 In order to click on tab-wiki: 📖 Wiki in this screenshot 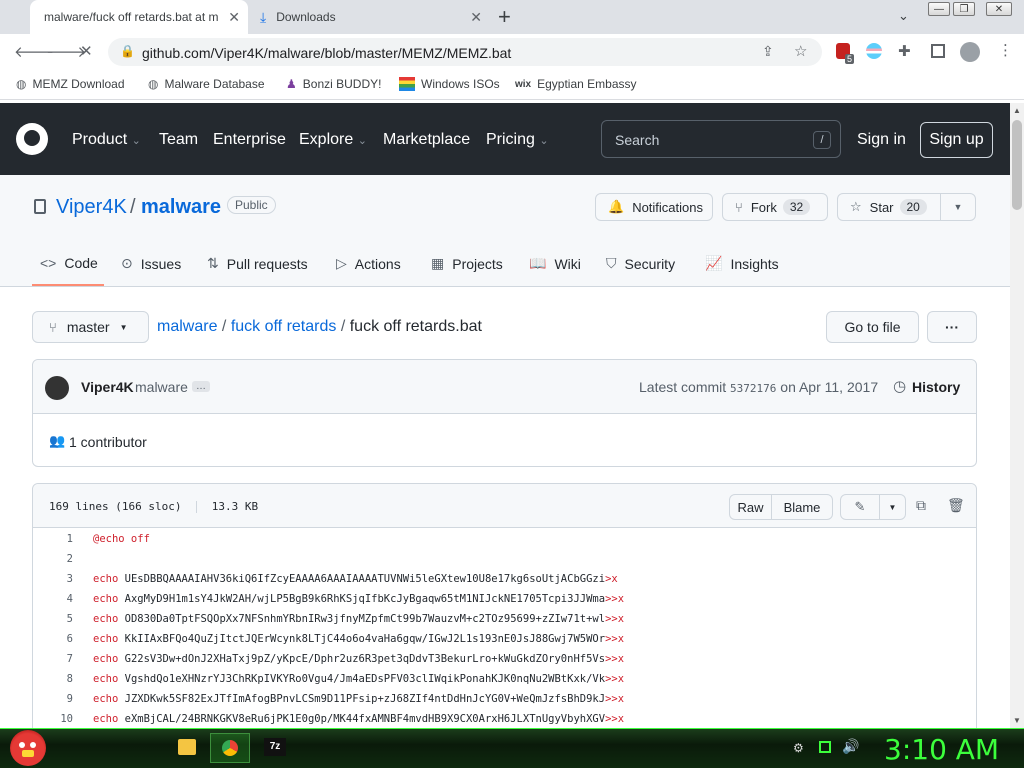, I will do `click(555, 263)`.